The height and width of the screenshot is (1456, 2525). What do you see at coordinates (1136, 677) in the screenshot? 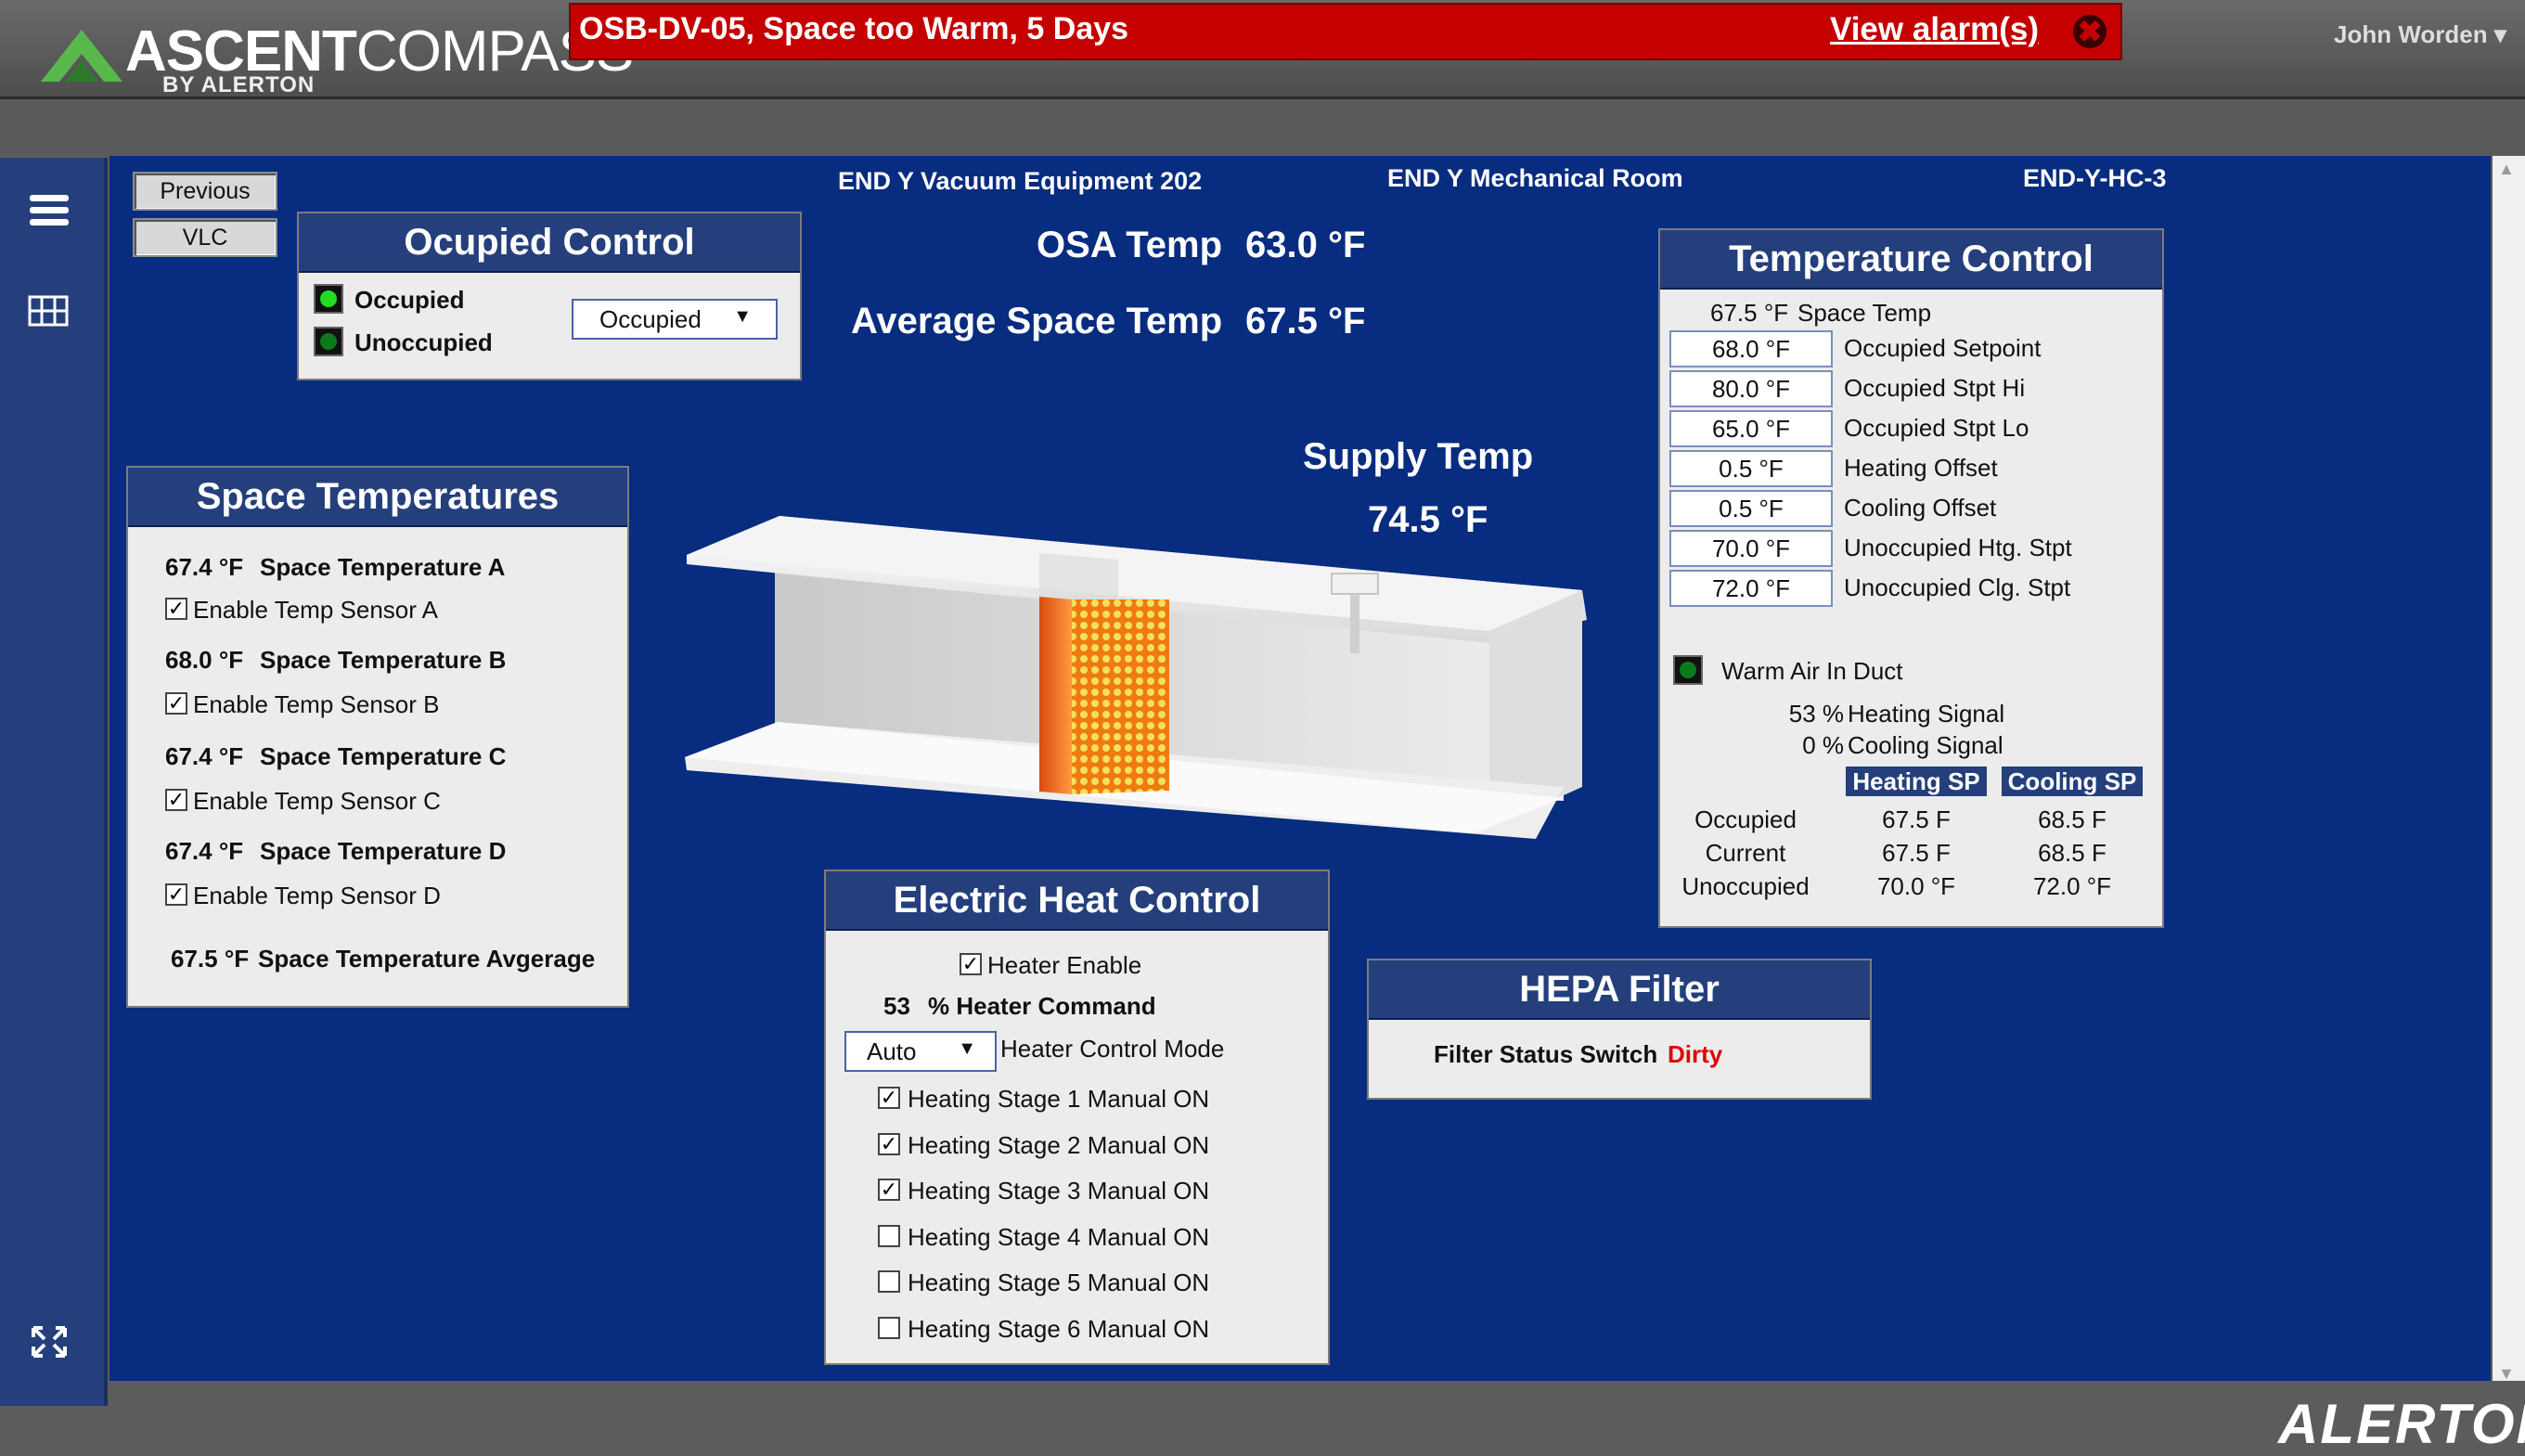
I see `duct-heater-graphic` at bounding box center [1136, 677].